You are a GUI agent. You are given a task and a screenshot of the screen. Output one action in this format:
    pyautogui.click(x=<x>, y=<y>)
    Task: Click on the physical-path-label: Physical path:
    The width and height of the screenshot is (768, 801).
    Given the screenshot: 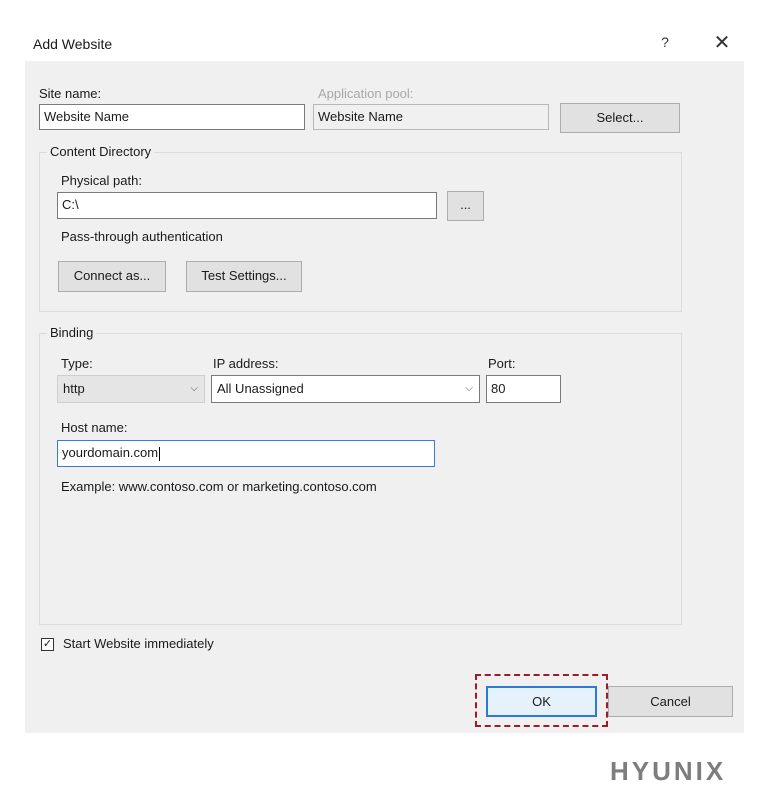 What is the action you would take?
    pyautogui.click(x=101, y=180)
    